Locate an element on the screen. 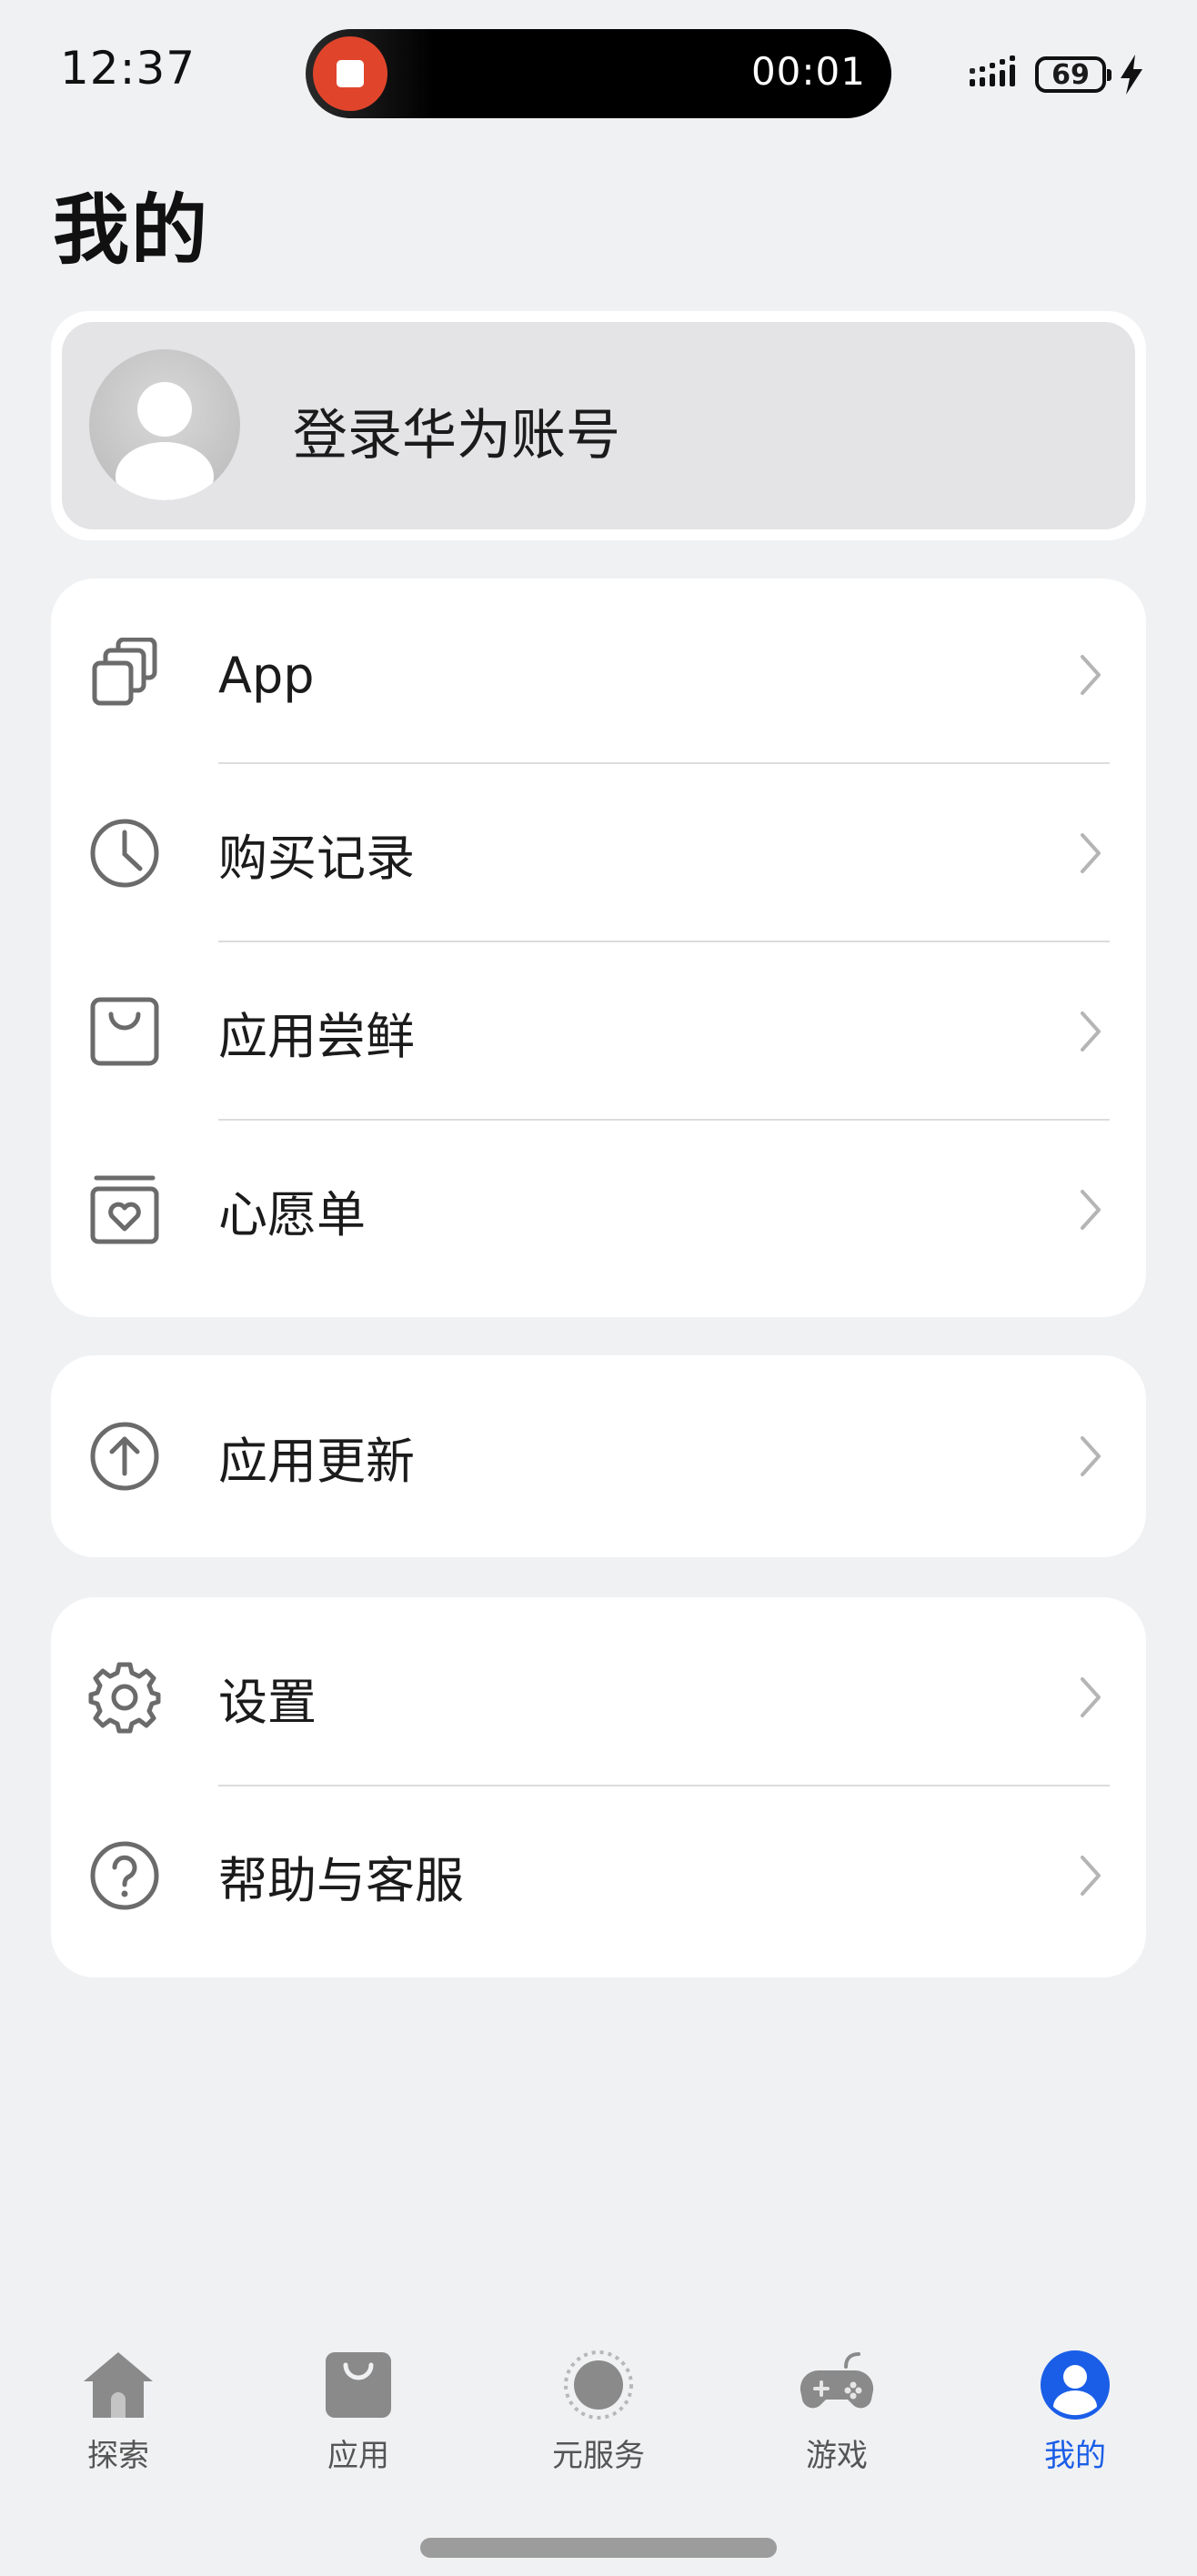  nav-label: 元服务 is located at coordinates (598, 2456).